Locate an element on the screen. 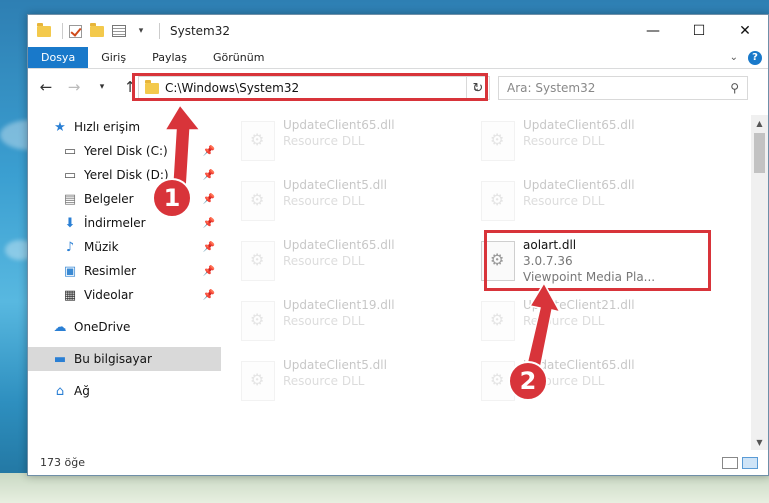 This screenshot has width=769, height=503. title-bar: ▾ System32 — ☐ ✕ is located at coordinates (398, 31).